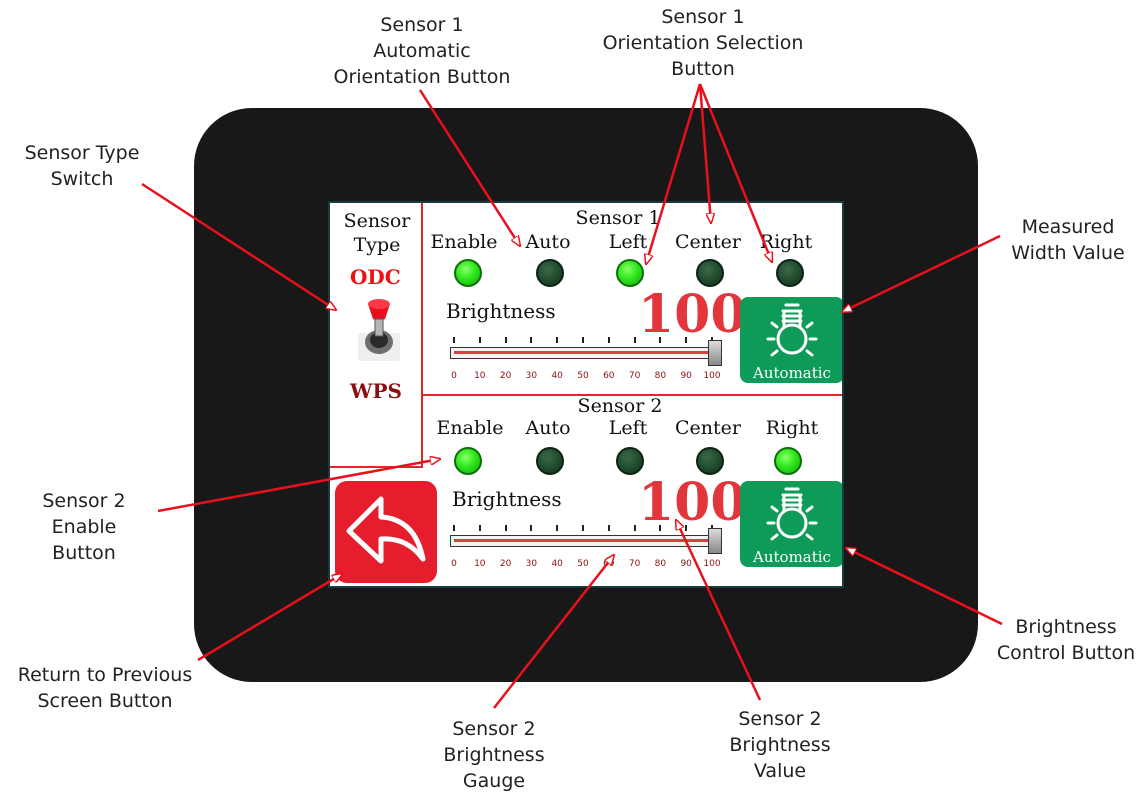  I want to click on return-to-previous-screen-button, so click(386, 532).